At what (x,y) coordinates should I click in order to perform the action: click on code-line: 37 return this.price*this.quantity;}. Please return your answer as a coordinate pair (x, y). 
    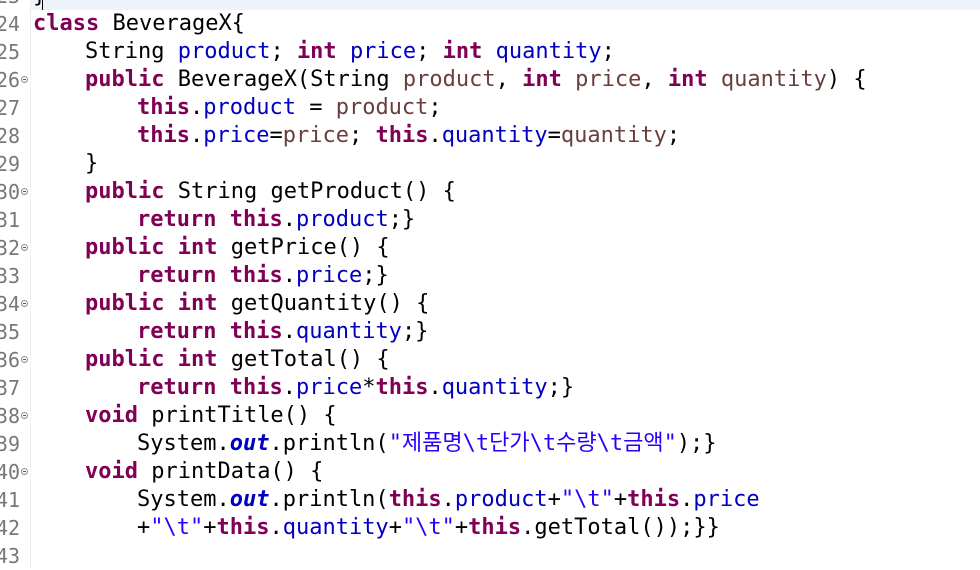
    Looking at the image, I should click on (490, 388).